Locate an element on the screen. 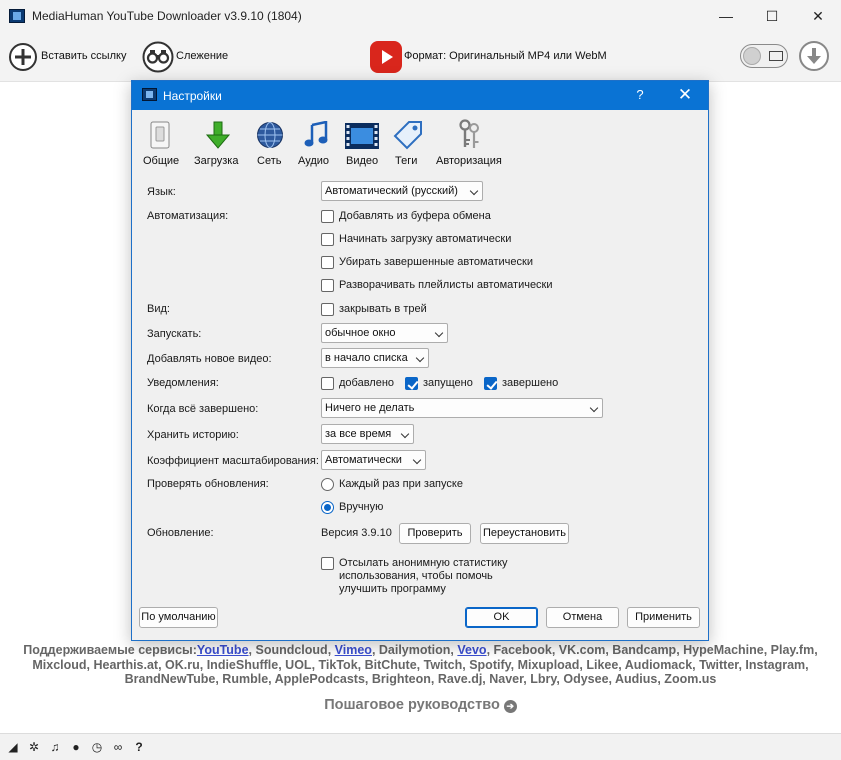 The height and width of the screenshot is (760, 841). dialog-titlebar: Настройки ? ✕ is located at coordinates (420, 95).